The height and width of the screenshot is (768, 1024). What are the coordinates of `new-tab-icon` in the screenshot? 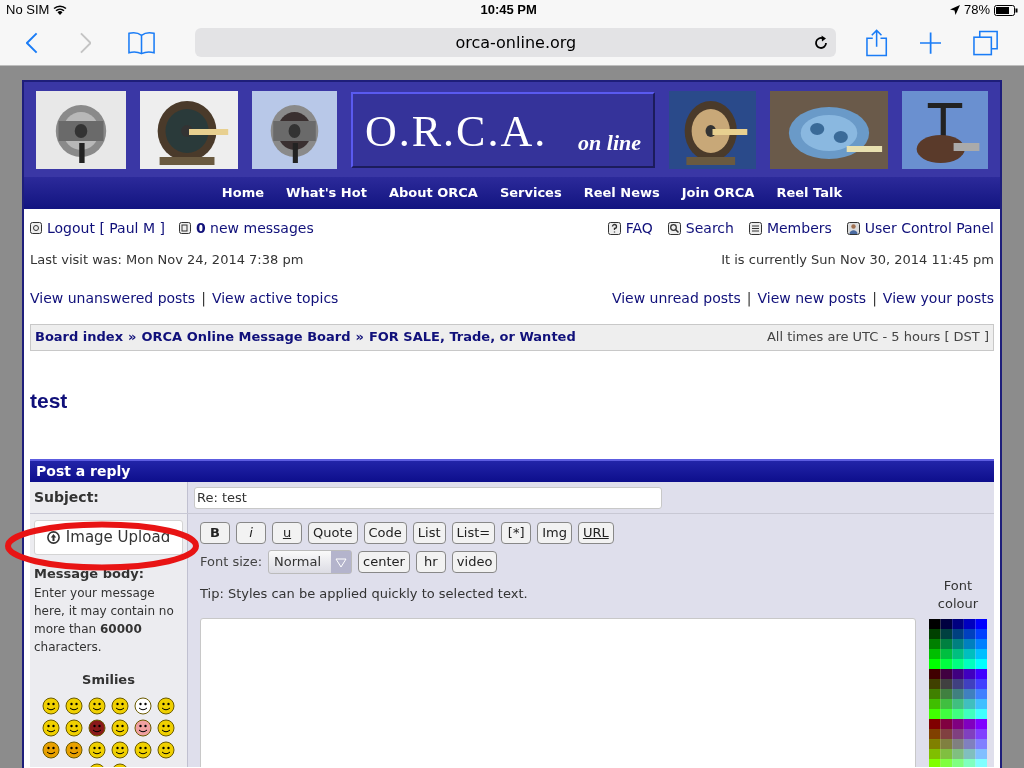 It's located at (930, 42).